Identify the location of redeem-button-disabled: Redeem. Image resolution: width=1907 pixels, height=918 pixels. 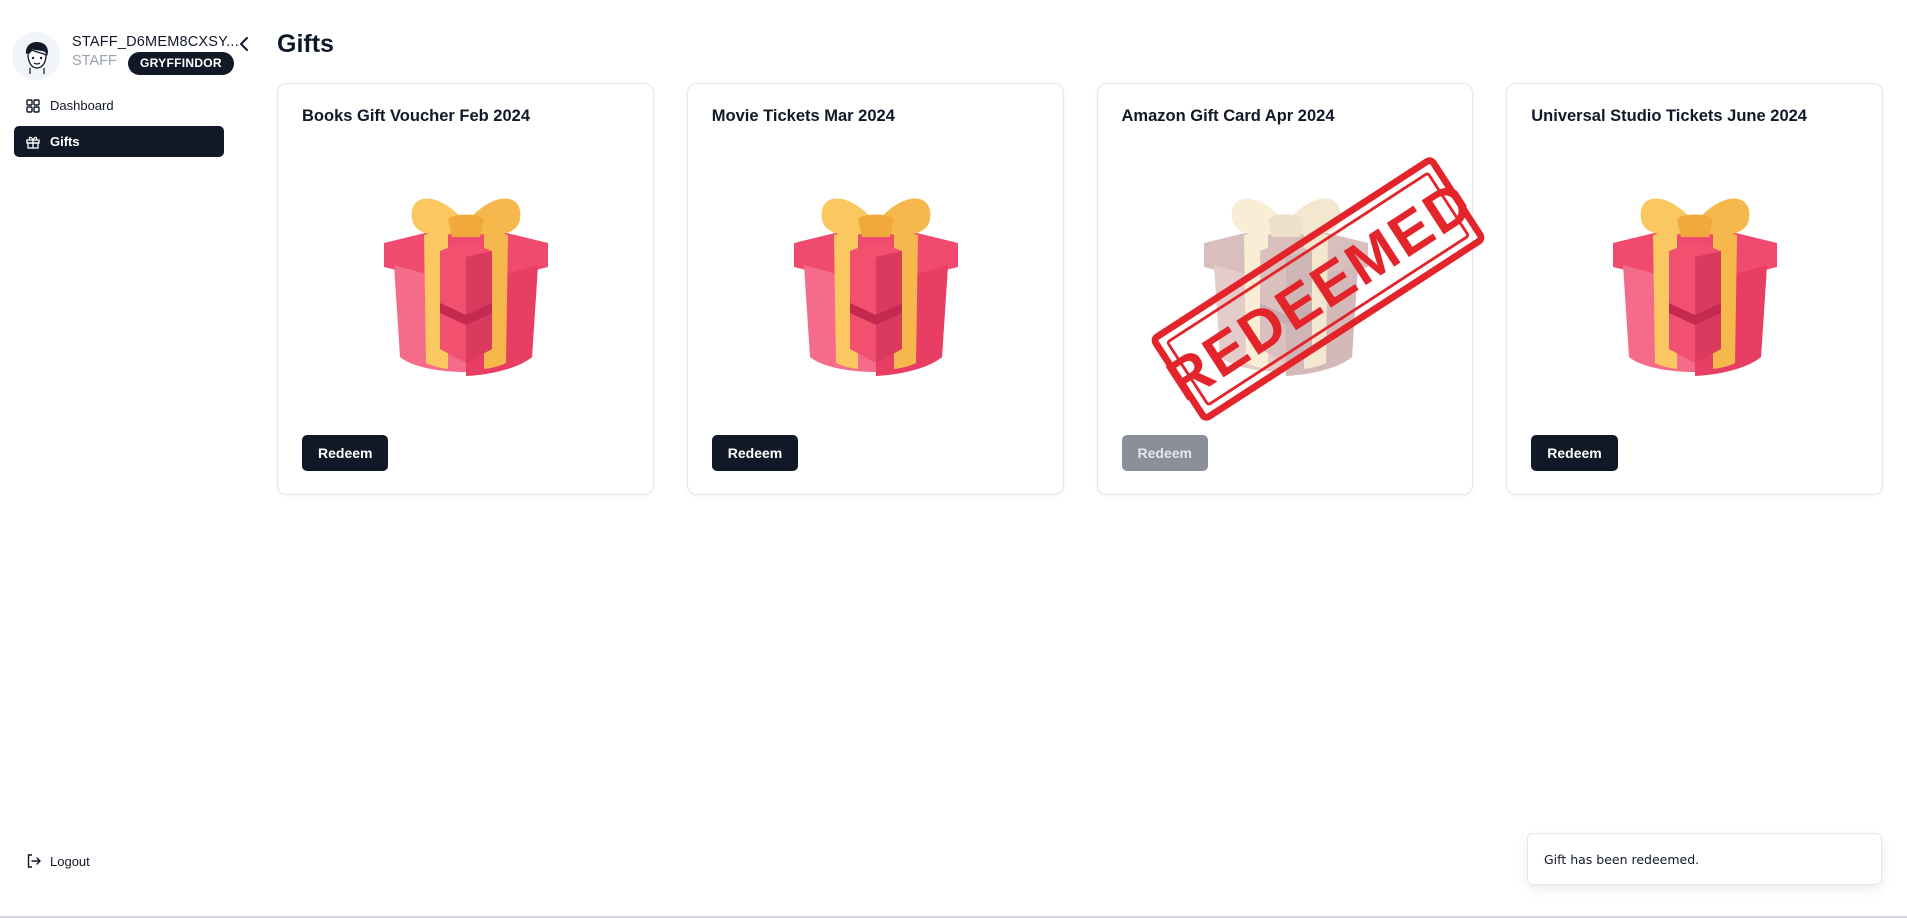
(1164, 453).